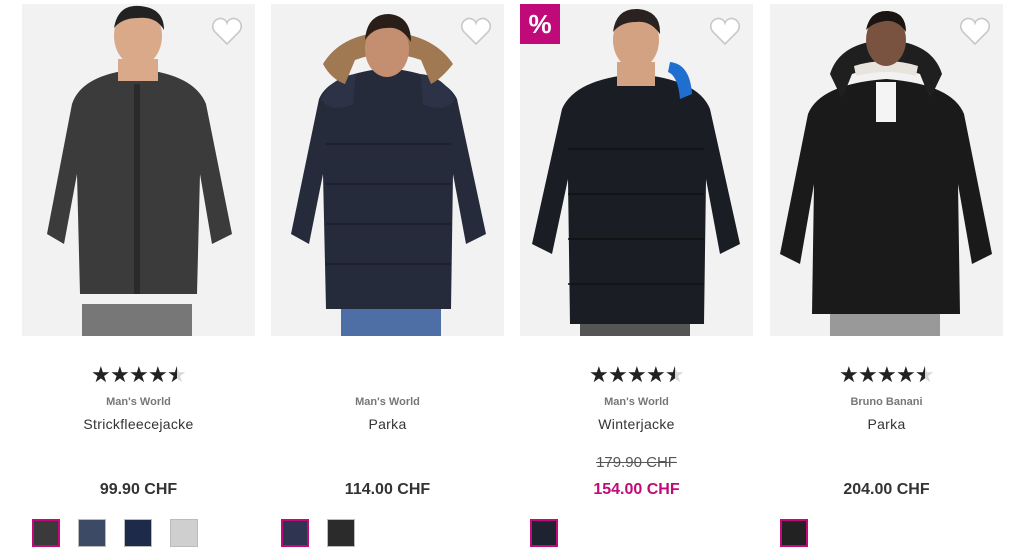  Describe the element at coordinates (636, 424) in the screenshot. I see `product-name: Winterjacke` at that location.